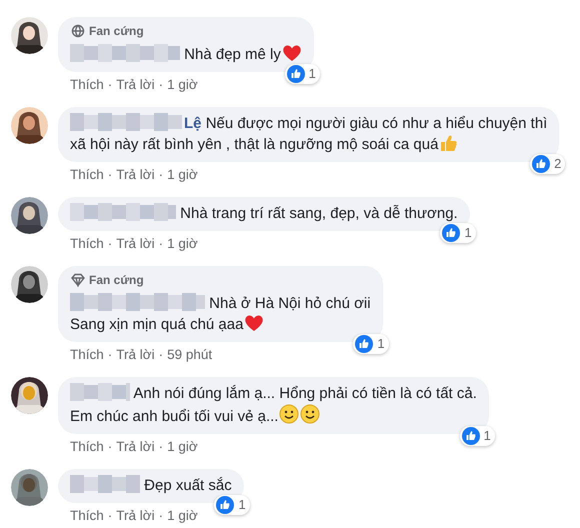 The image size is (580, 528). I want to click on comment-text: Nếu được mọi người giàu có như a hiểu chuyện thì, so click(377, 123).